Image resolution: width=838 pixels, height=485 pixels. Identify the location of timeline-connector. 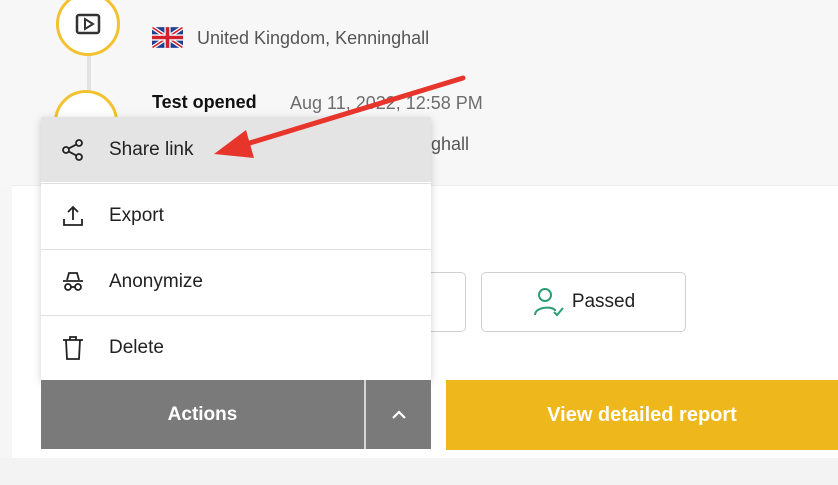
(89, 74).